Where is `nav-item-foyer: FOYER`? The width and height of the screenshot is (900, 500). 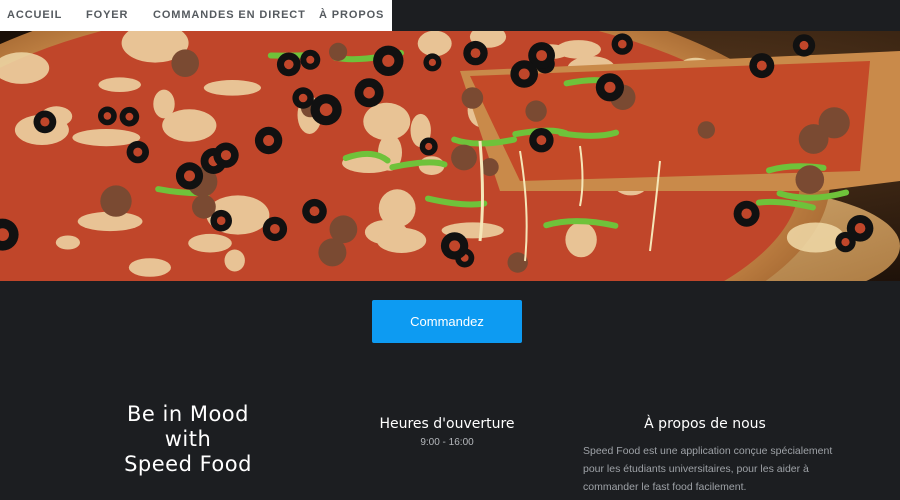
nav-item-foyer: FOYER is located at coordinates (107, 15).